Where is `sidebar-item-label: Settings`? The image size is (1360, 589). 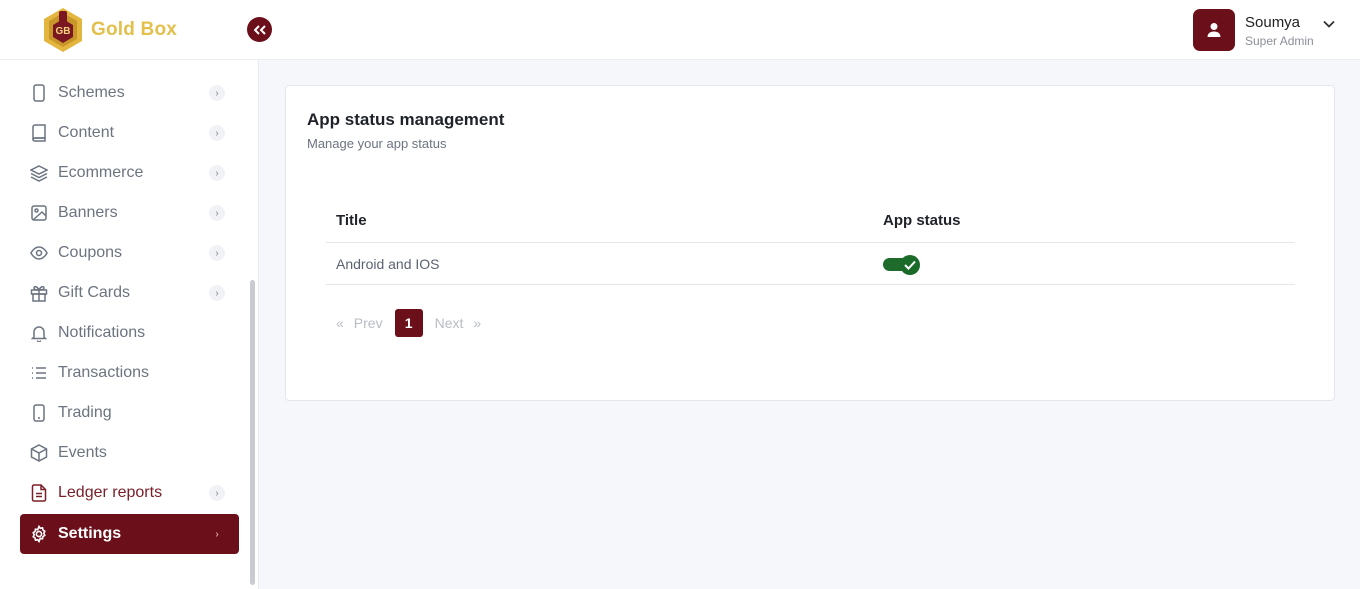
sidebar-item-label: Settings is located at coordinates (90, 533).